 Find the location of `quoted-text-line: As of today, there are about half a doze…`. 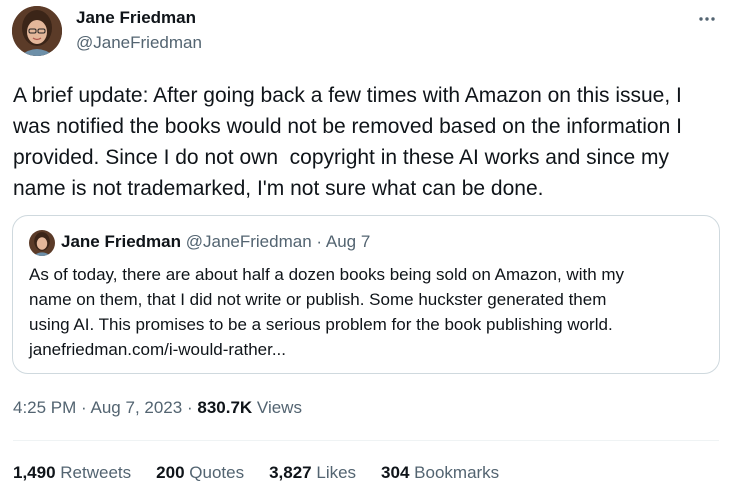

quoted-text-line: As of today, there are about half a doze… is located at coordinates (327, 274).